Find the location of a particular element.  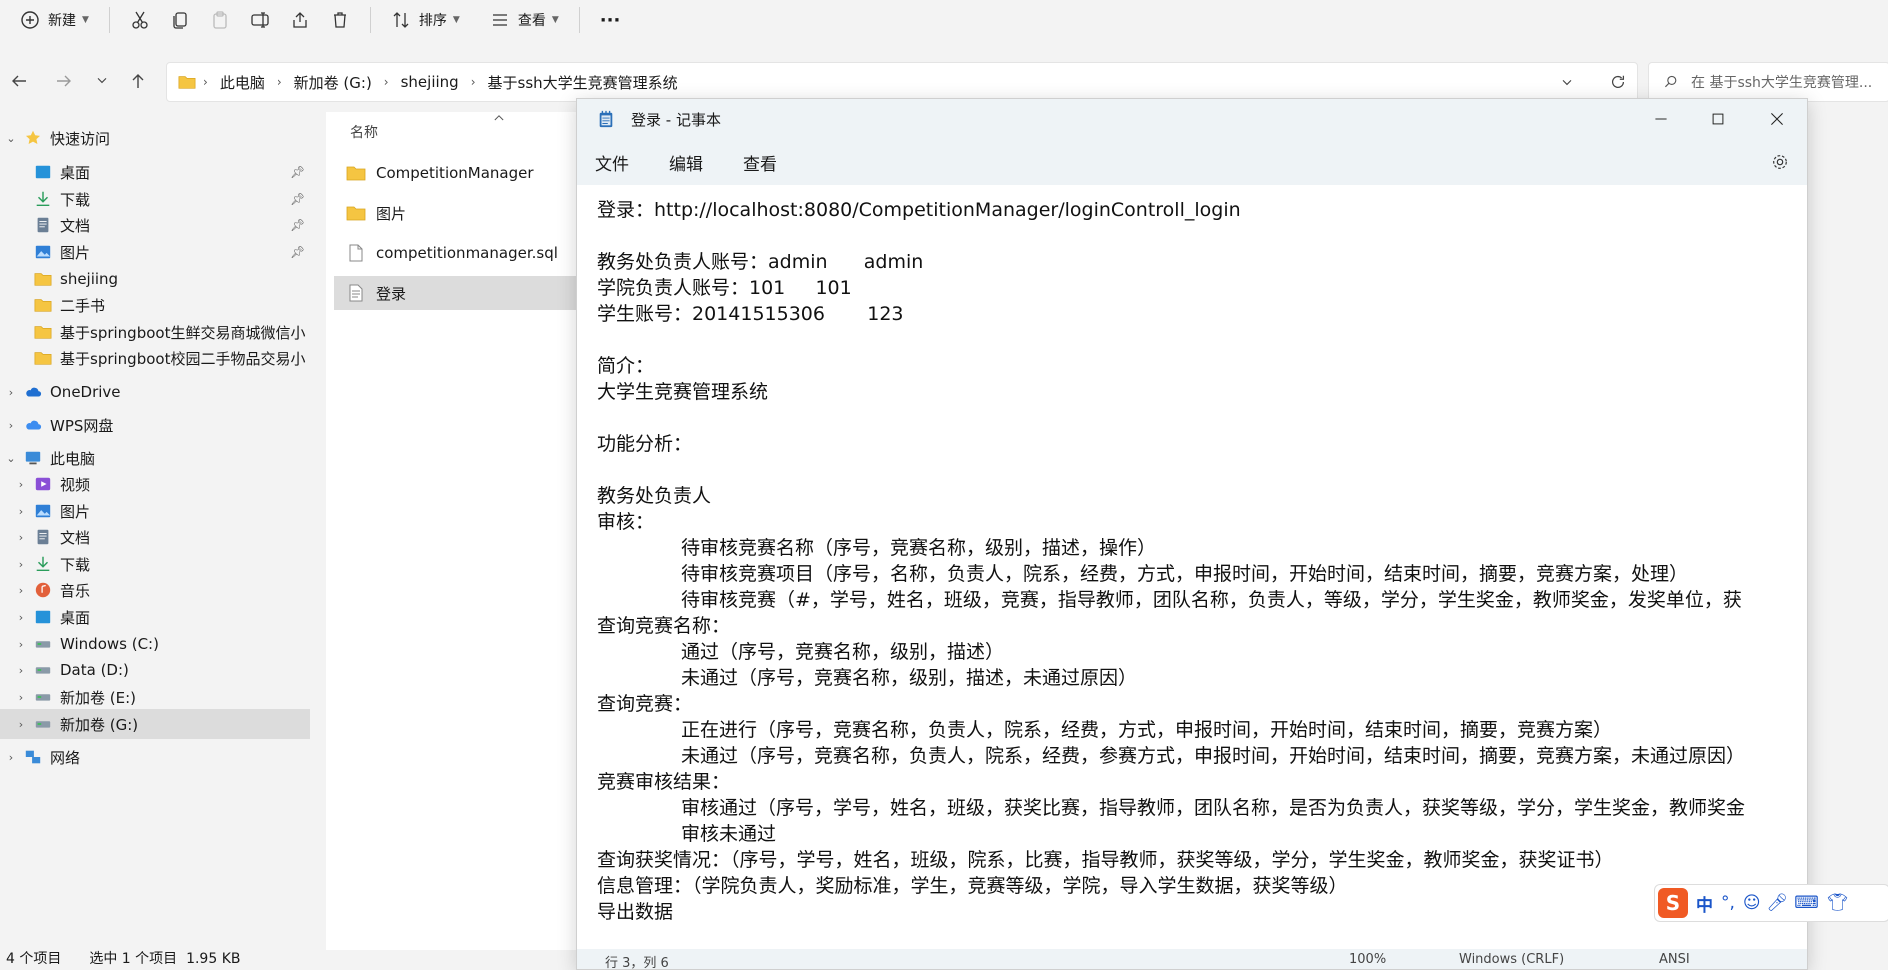

sidebar-item: 二手书 is located at coordinates (155, 305).